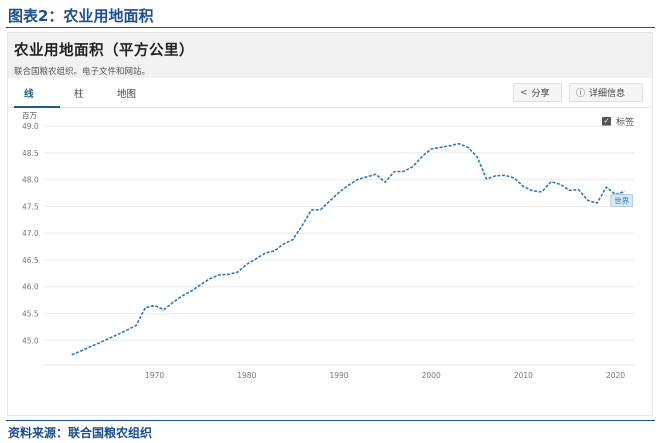 This screenshot has width=661, height=443. I want to click on y-tick-label: 47.0, so click(30, 233).